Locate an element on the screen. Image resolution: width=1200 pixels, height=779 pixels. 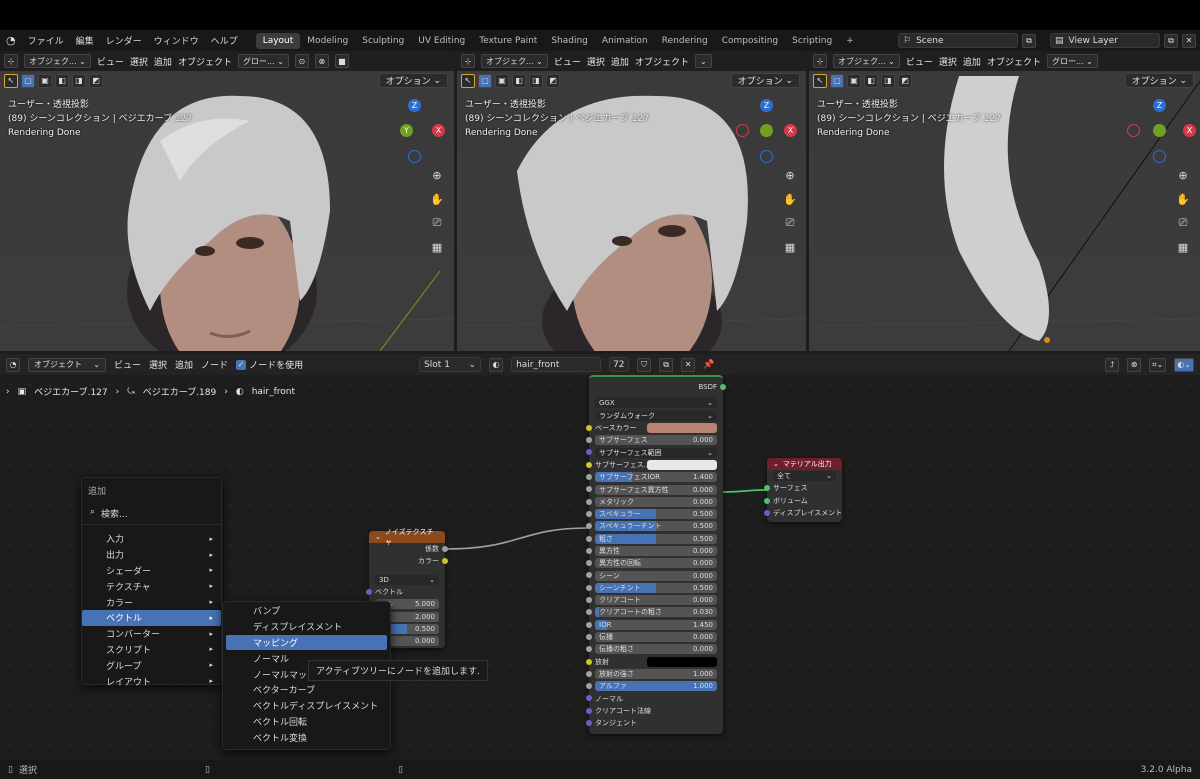
select-extend-icon: ▣ is located at coordinates (45, 80).